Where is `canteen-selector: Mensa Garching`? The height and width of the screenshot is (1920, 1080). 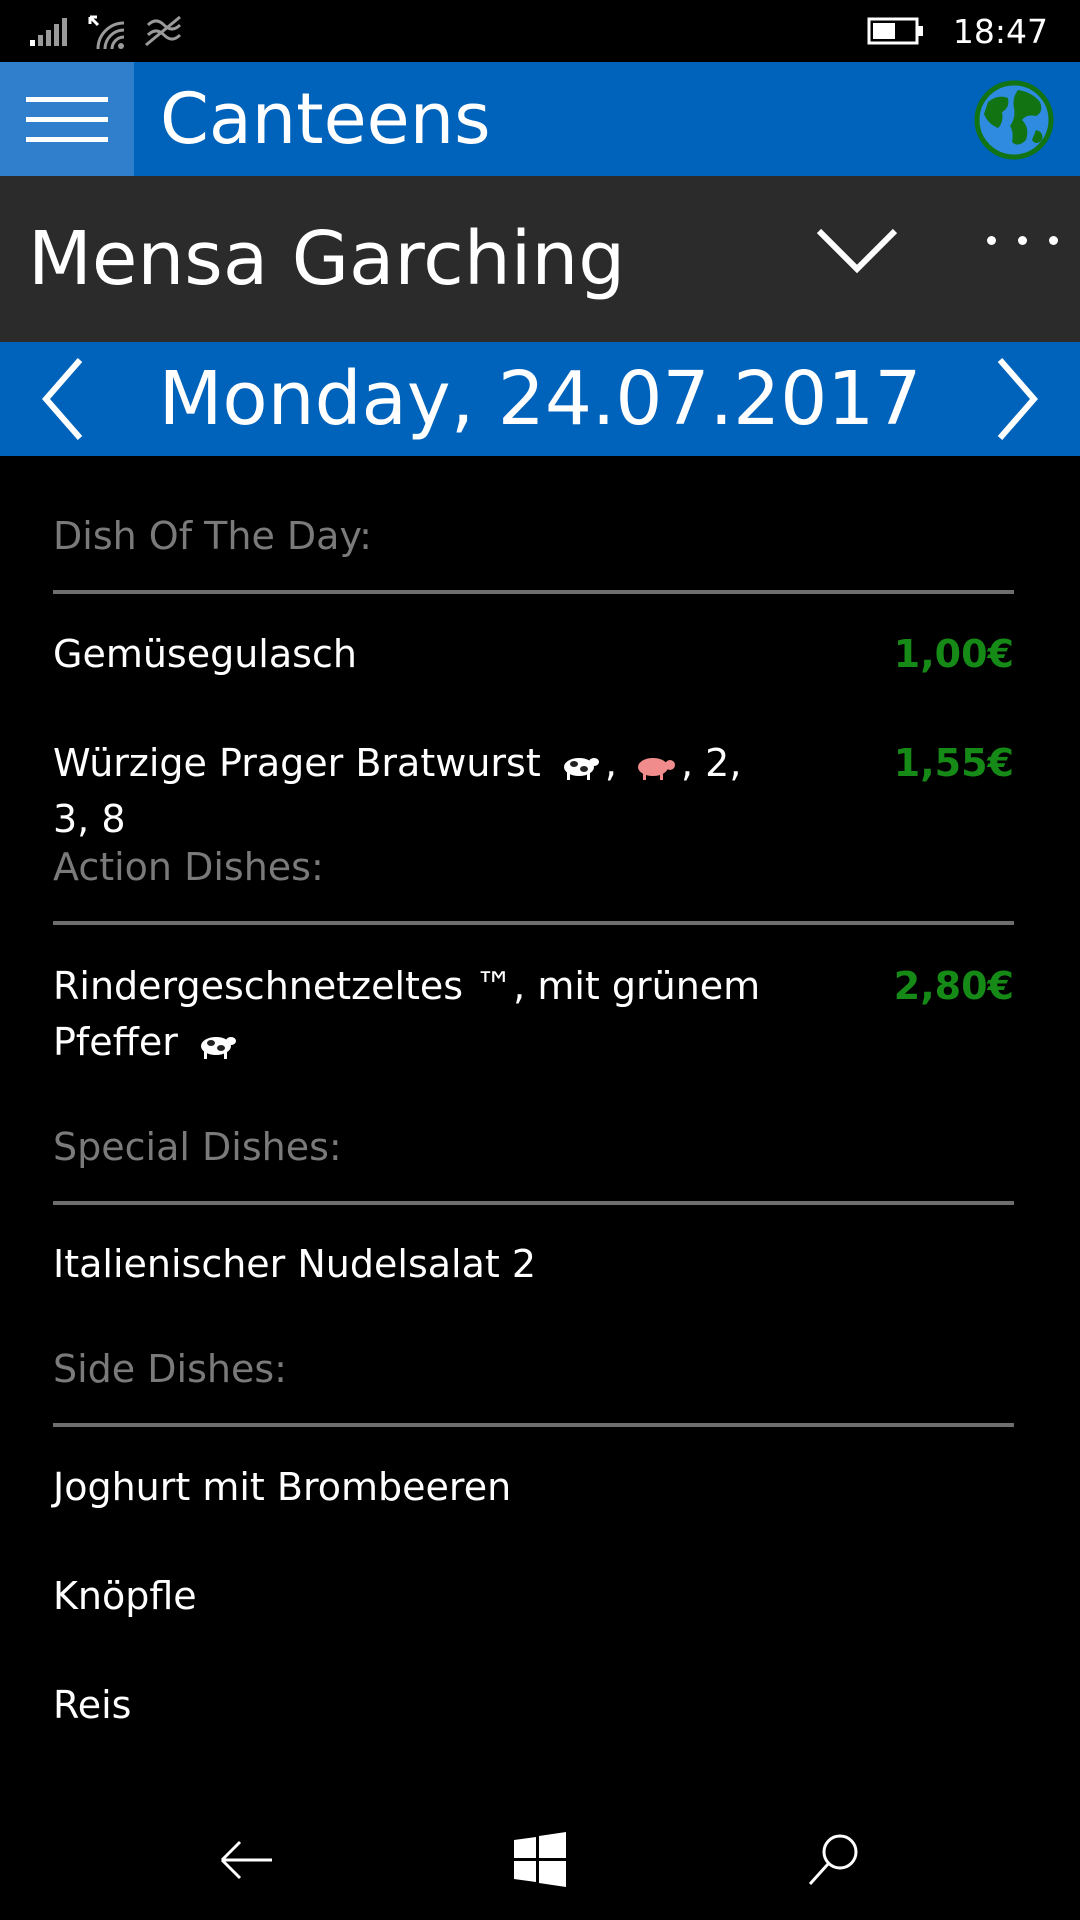
canteen-selector: Mensa Garching is located at coordinates (540, 259).